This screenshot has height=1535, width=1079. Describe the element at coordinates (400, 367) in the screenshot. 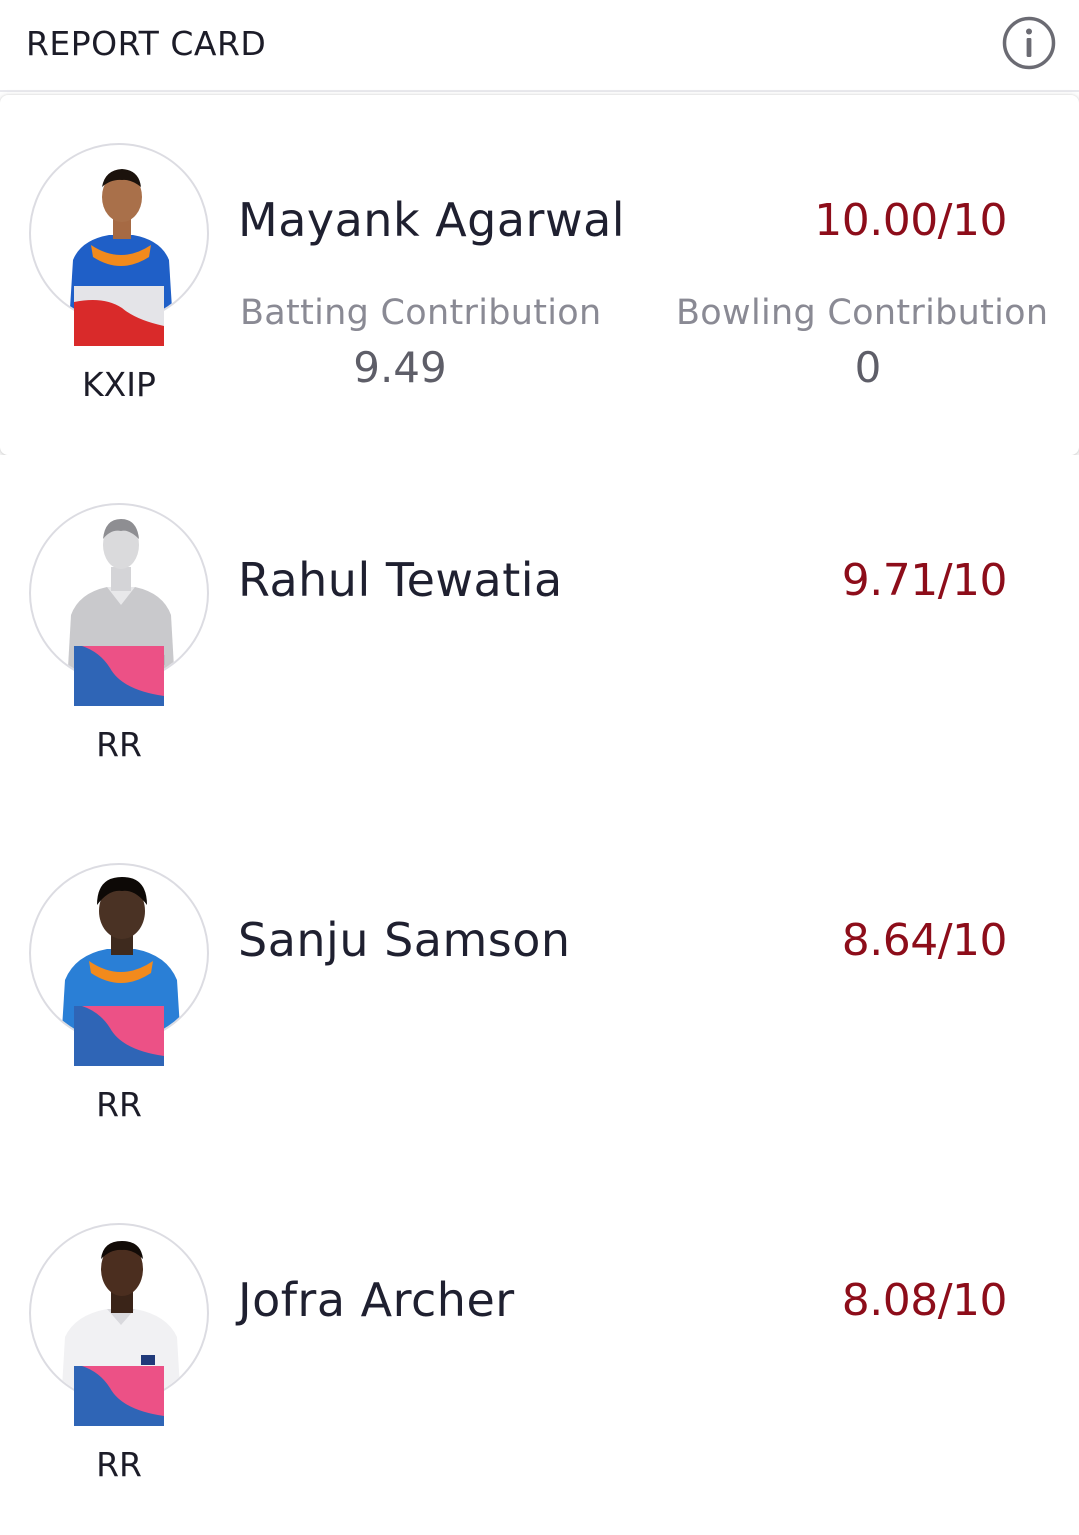

I see `batting-contribution-value: 9.49` at that location.